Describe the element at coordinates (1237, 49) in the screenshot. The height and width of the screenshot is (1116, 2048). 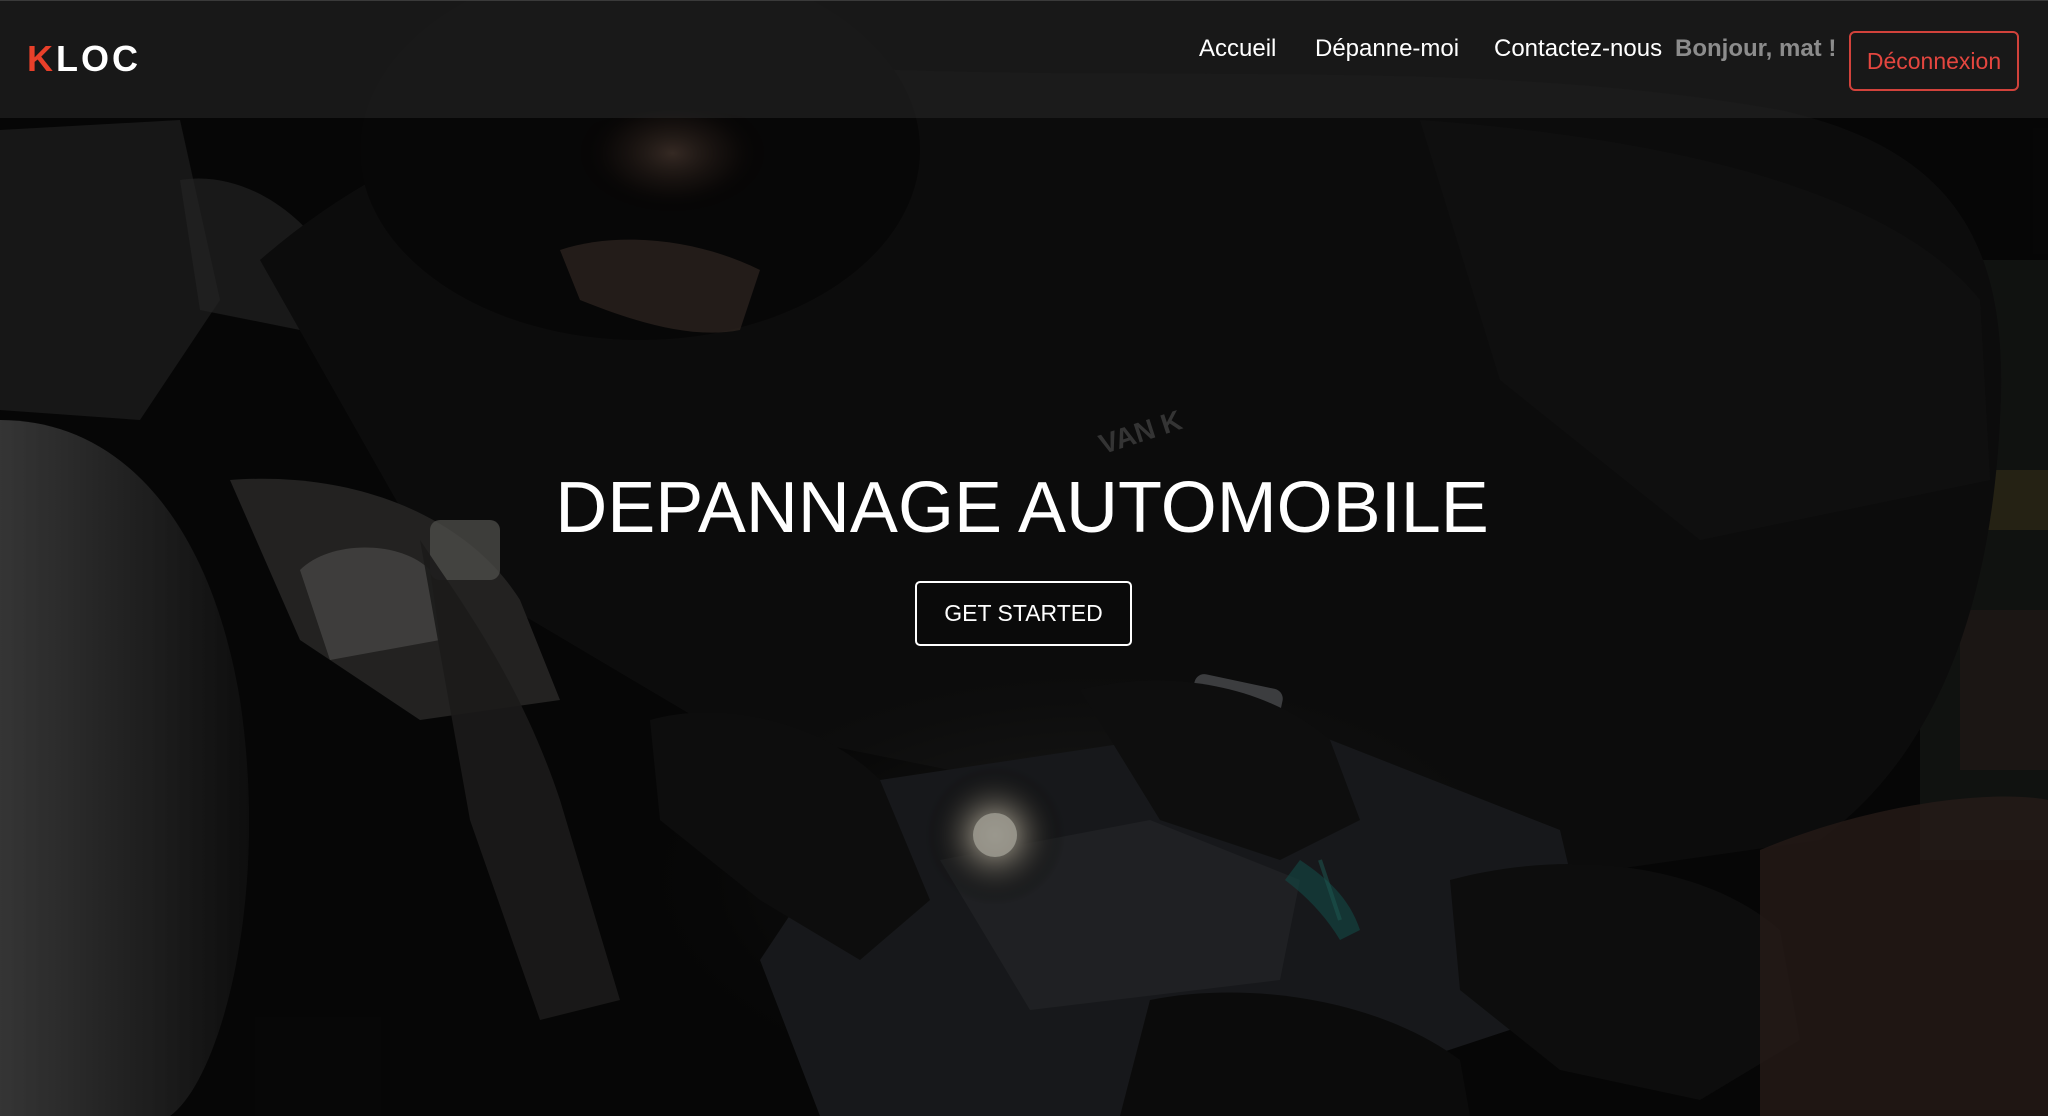
I see `nav-link-accueil: Accueil` at that location.